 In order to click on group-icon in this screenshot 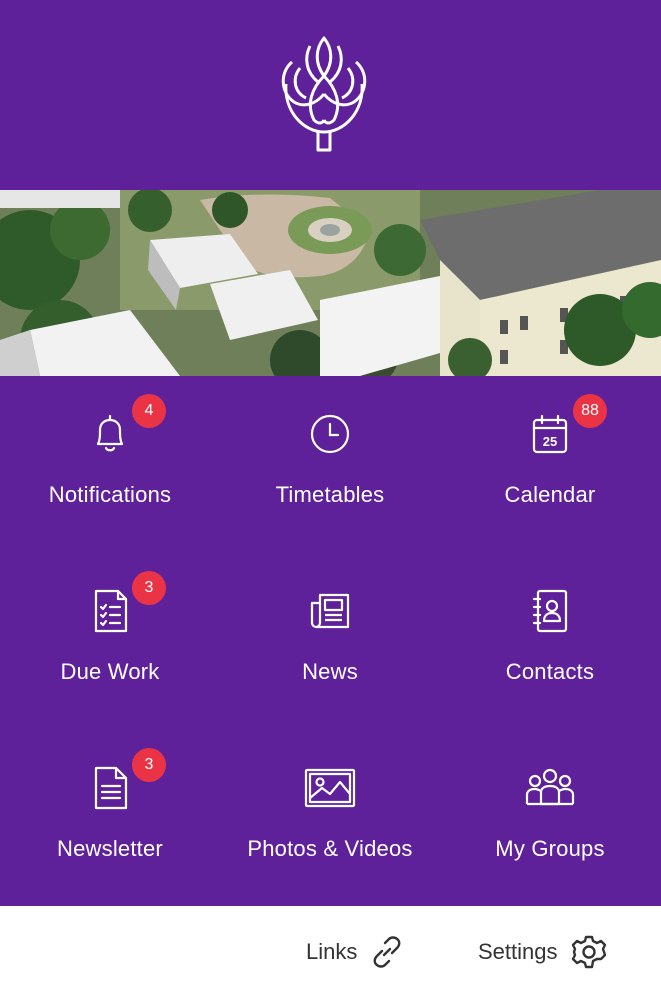, I will do `click(550, 787)`.